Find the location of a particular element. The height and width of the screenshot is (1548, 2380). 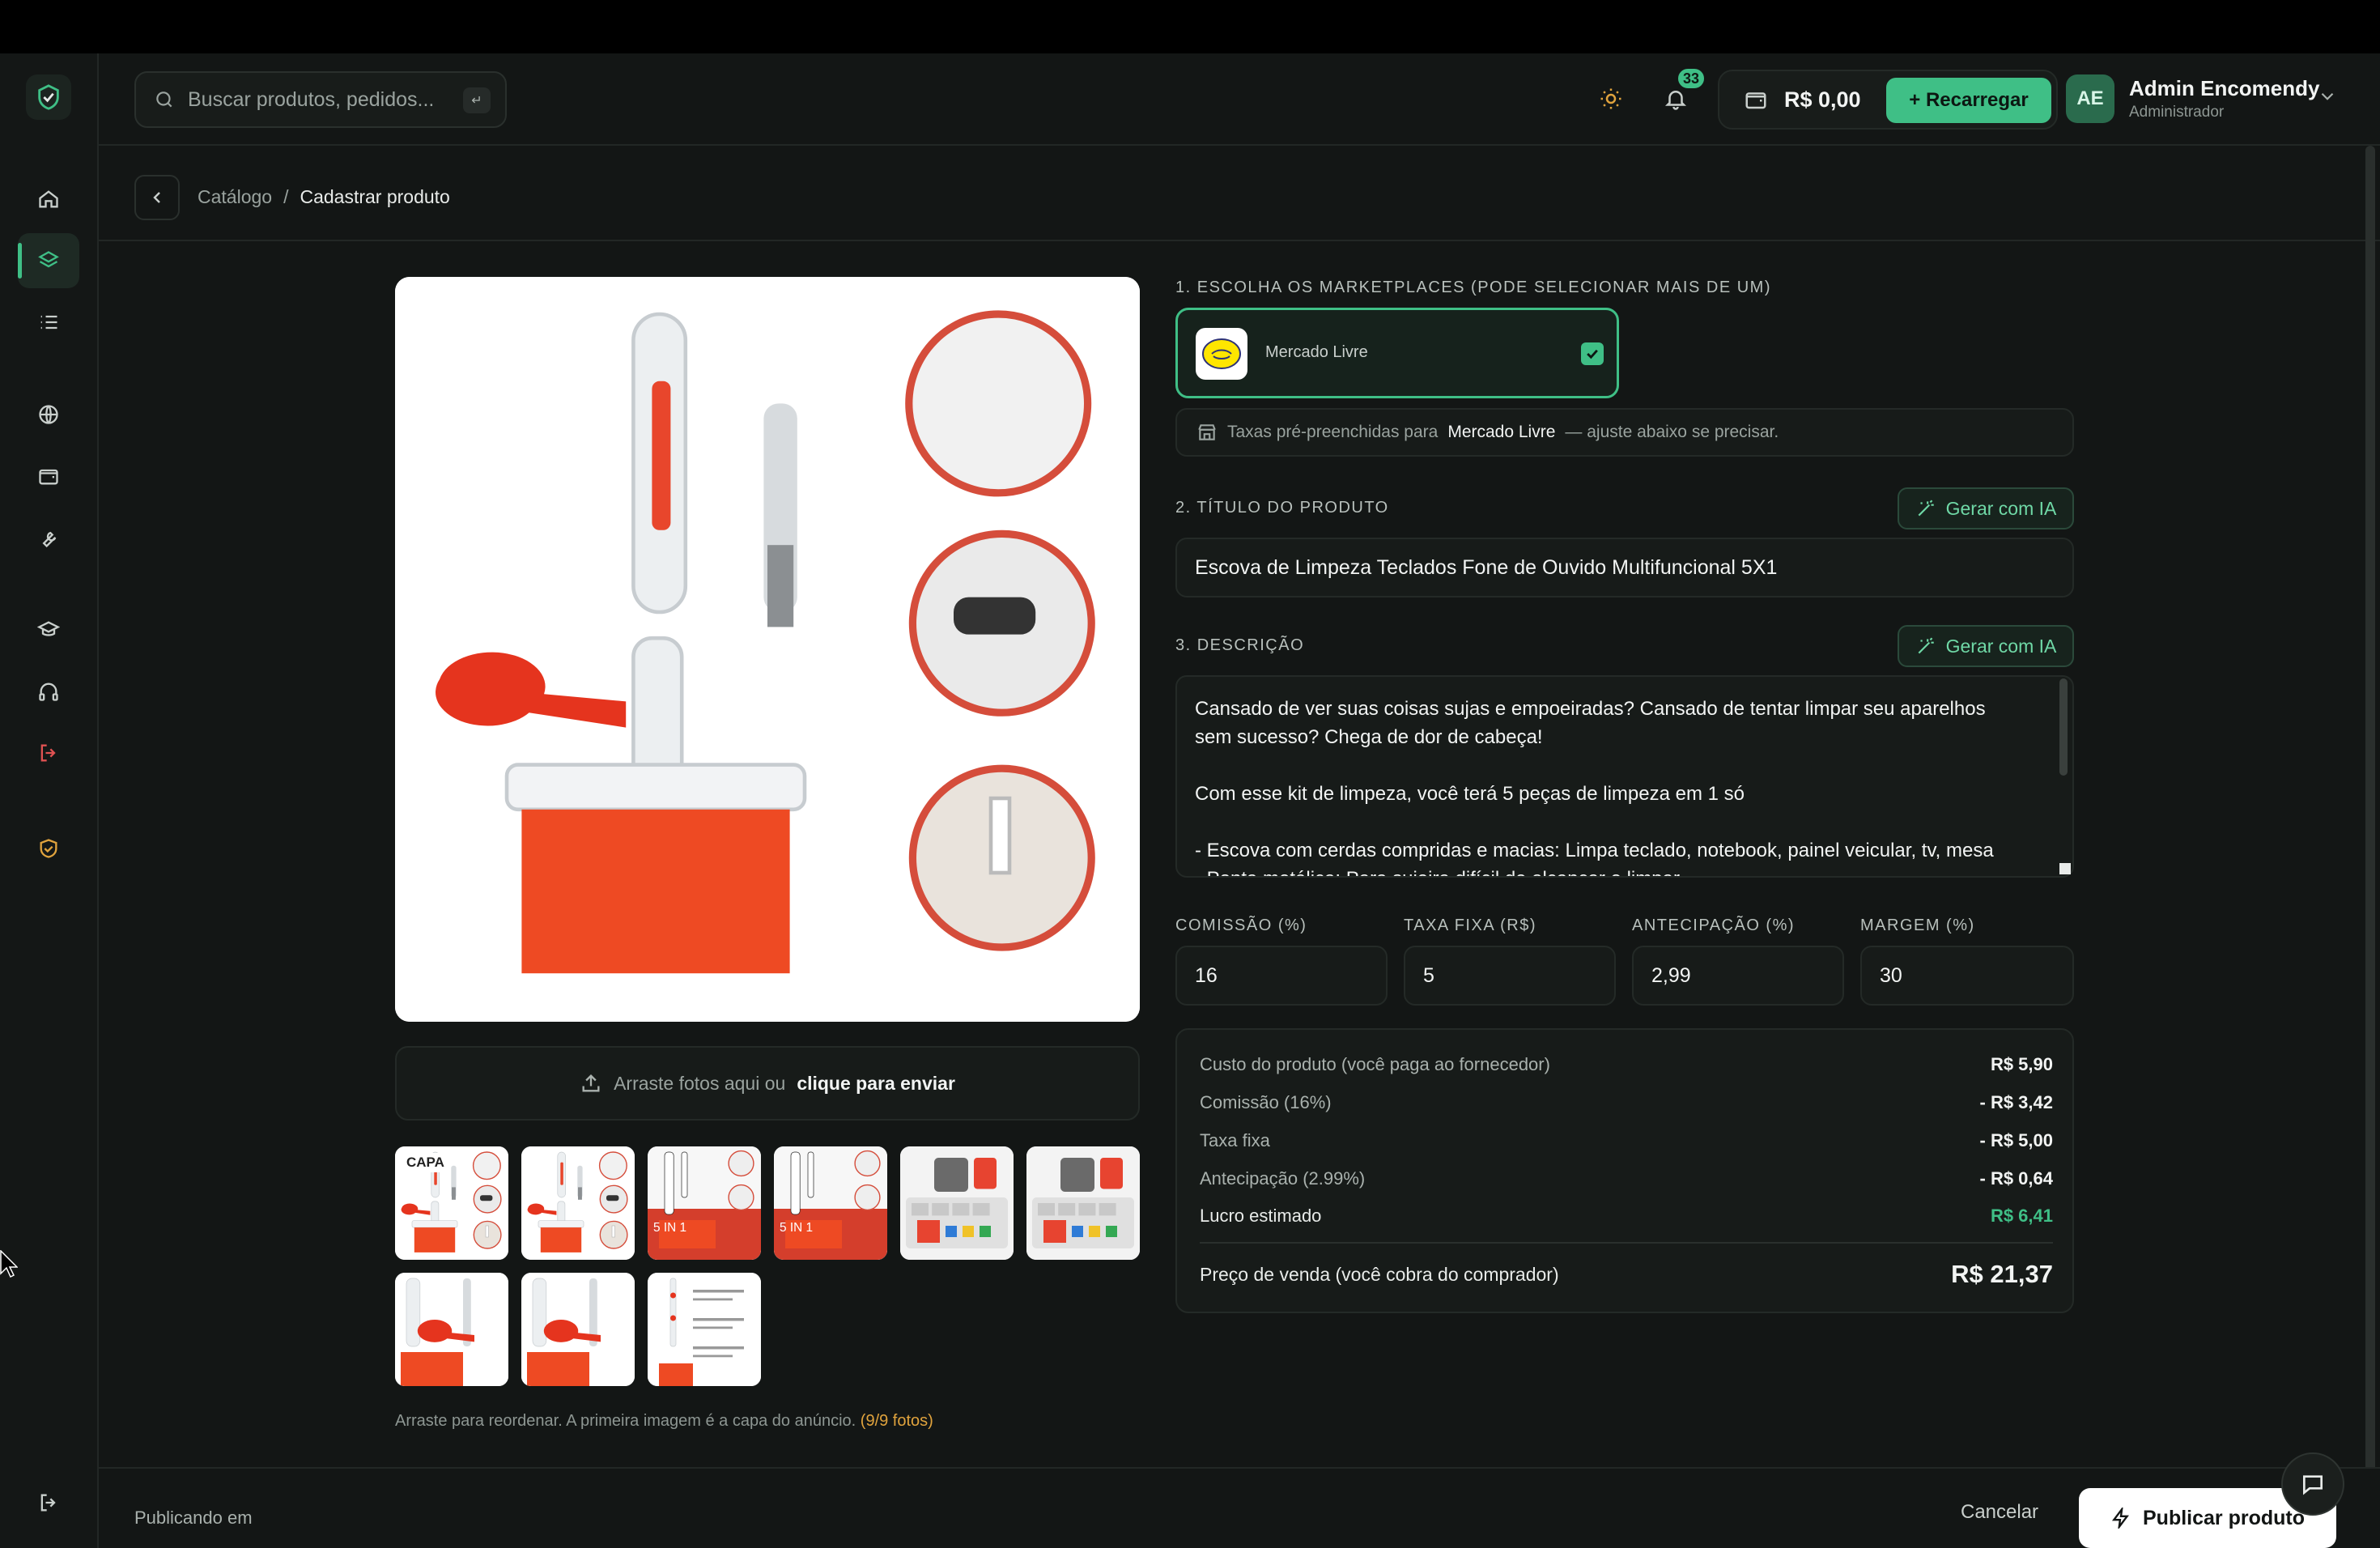

marketplace-checkbox is located at coordinates (1592, 354).